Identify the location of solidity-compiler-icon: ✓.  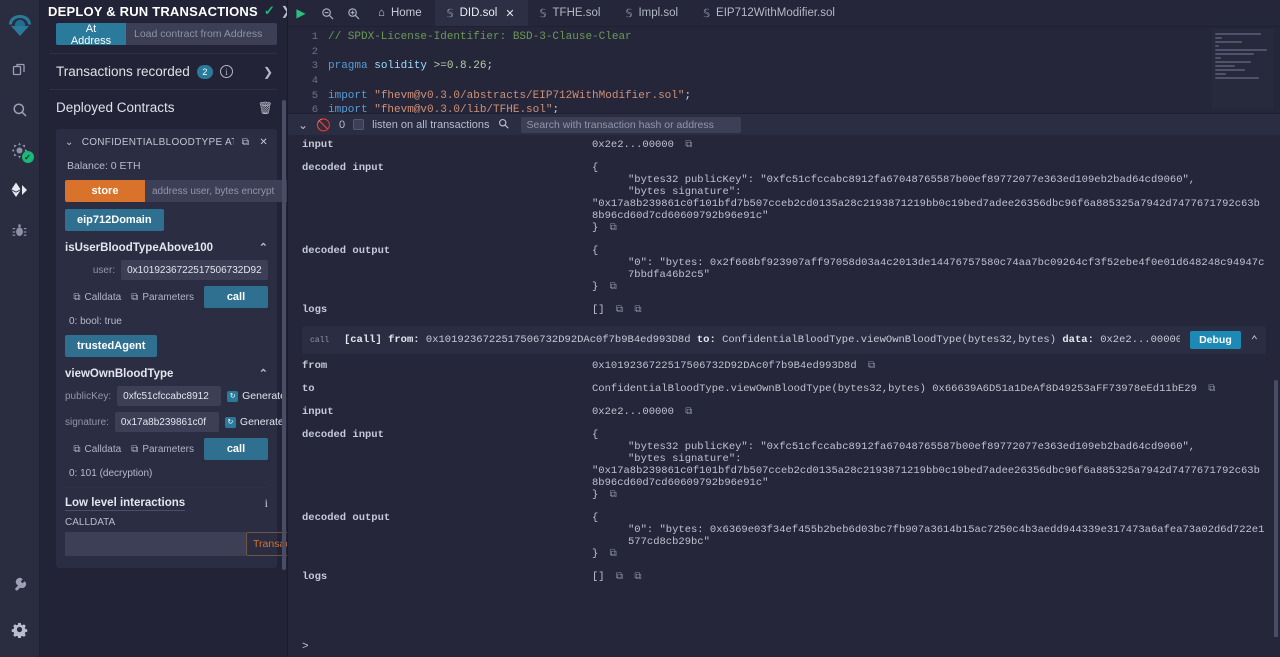
(20, 150).